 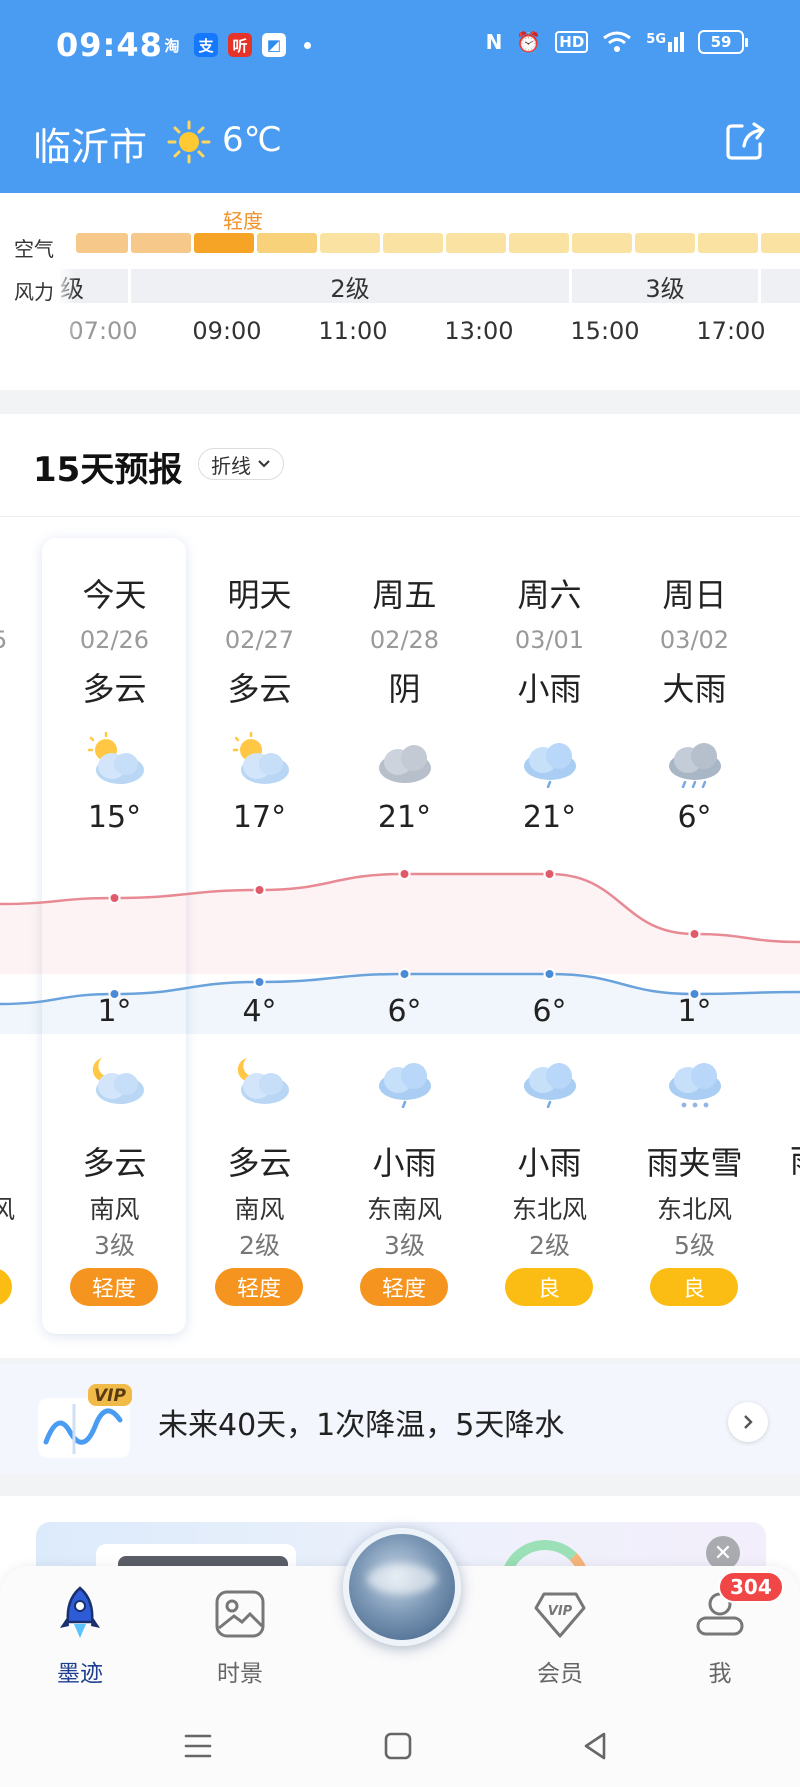 What do you see at coordinates (259, 1011) in the screenshot?
I see `low-temp: 4°` at bounding box center [259, 1011].